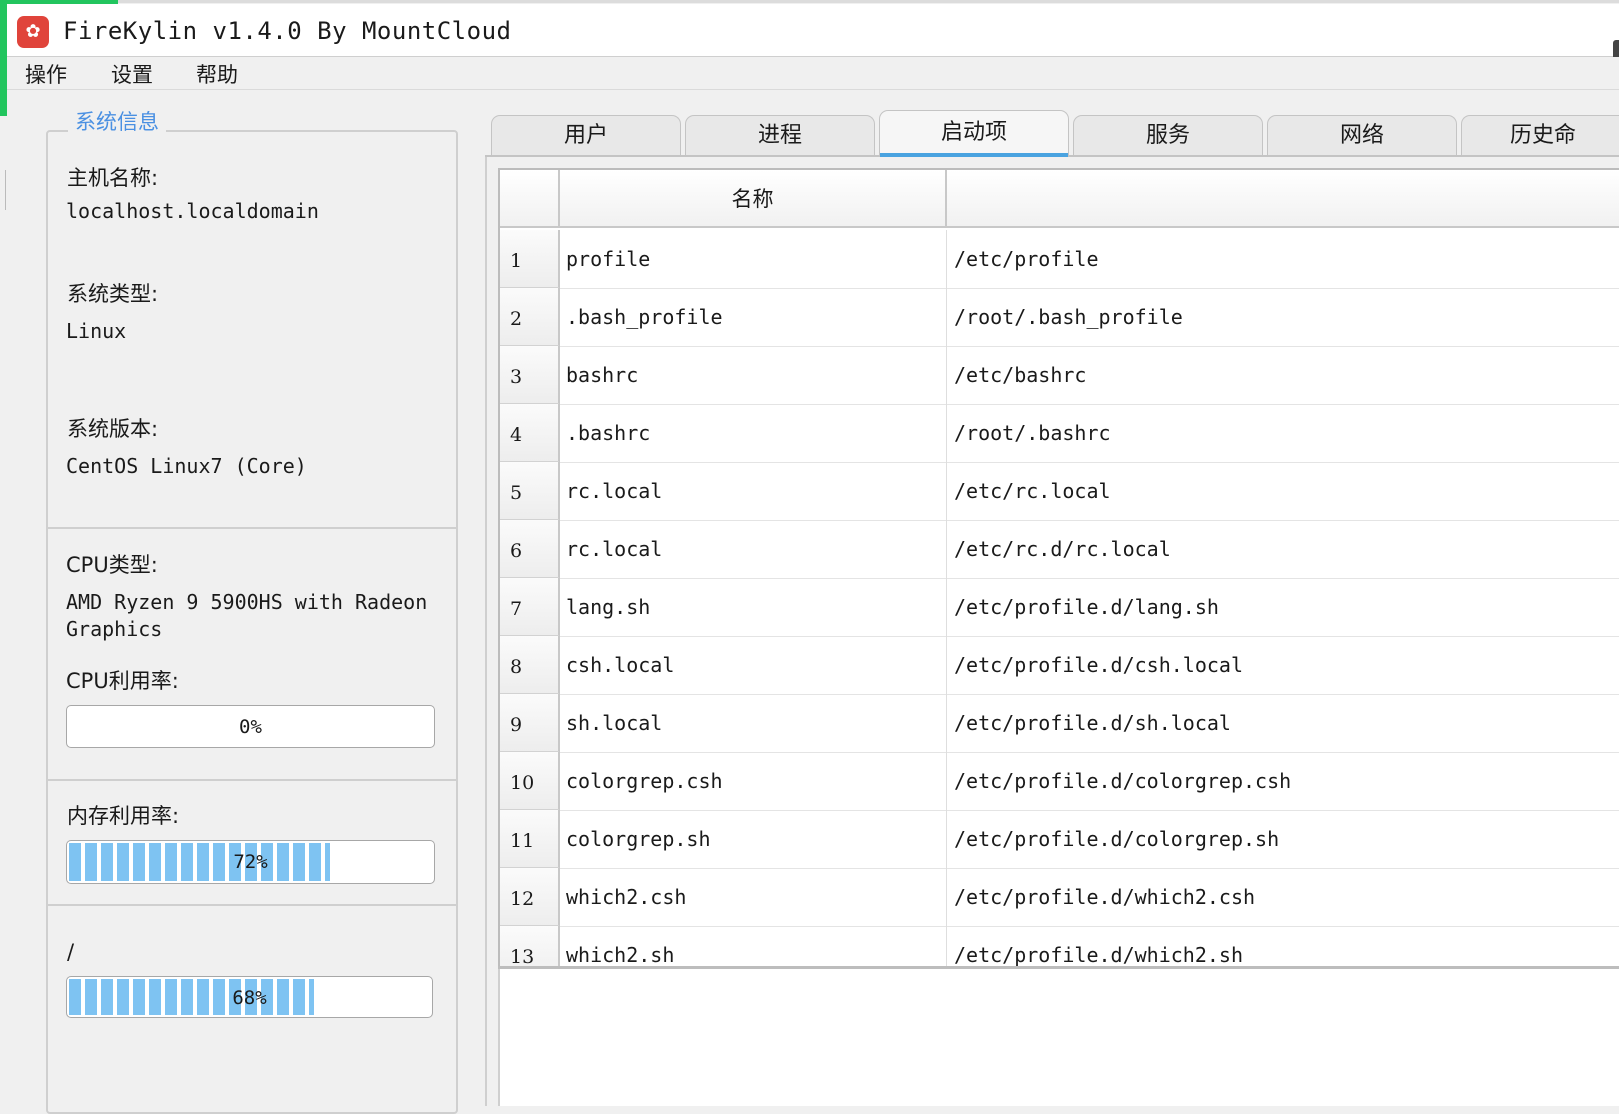  I want to click on tab-content-border, so click(486, 630).